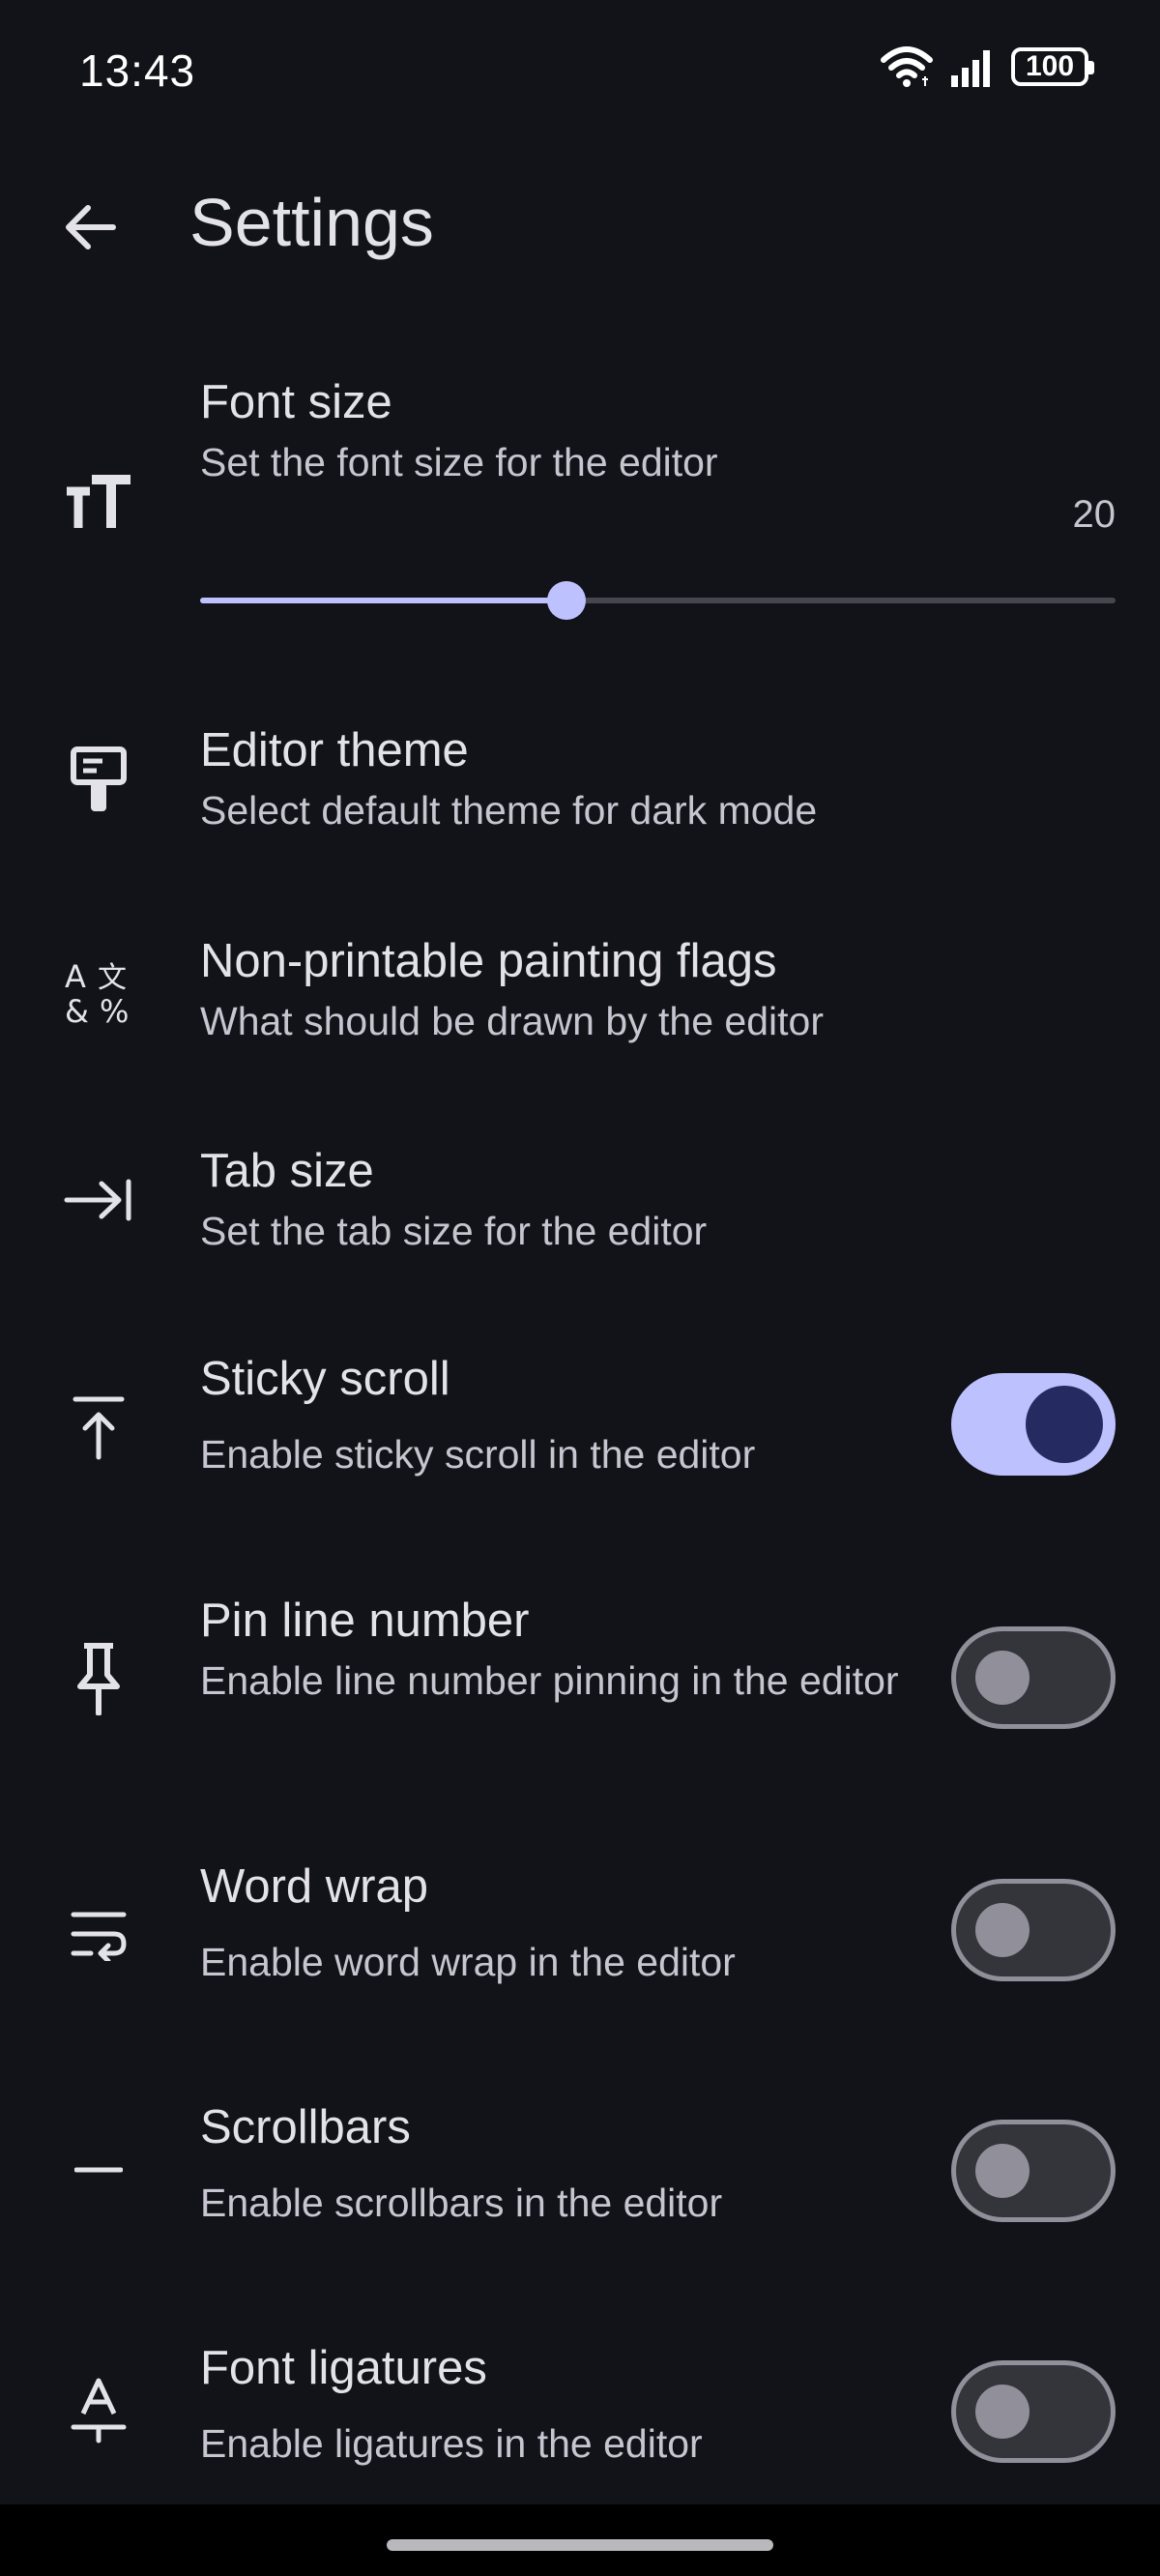  What do you see at coordinates (1033, 1930) in the screenshot?
I see `word-wrap-switch` at bounding box center [1033, 1930].